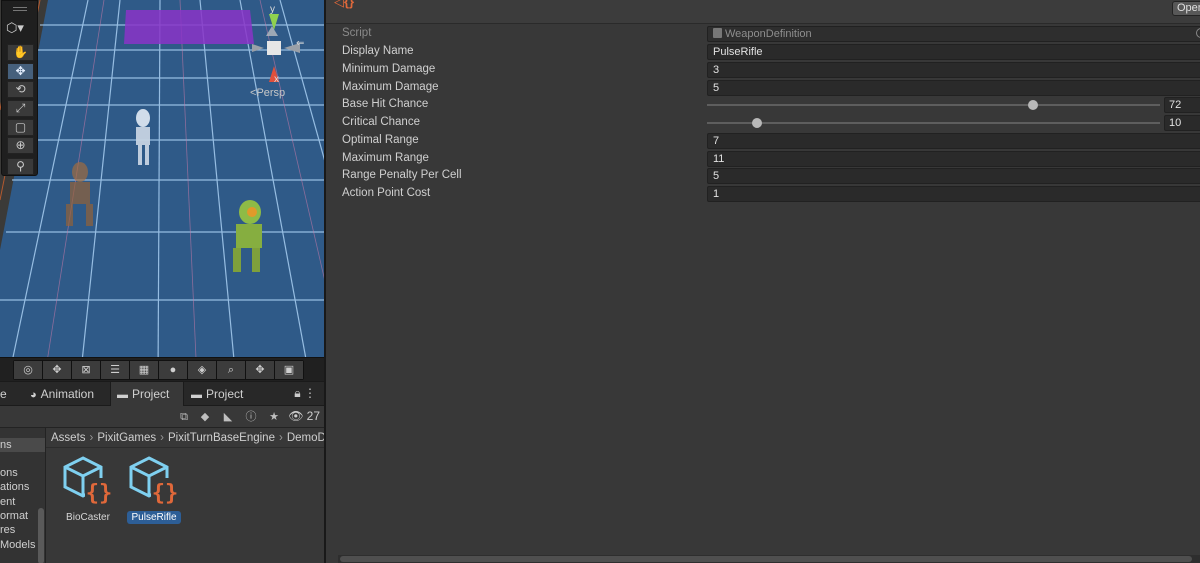  I want to click on eye-icon: 👁︎, so click(296, 416).